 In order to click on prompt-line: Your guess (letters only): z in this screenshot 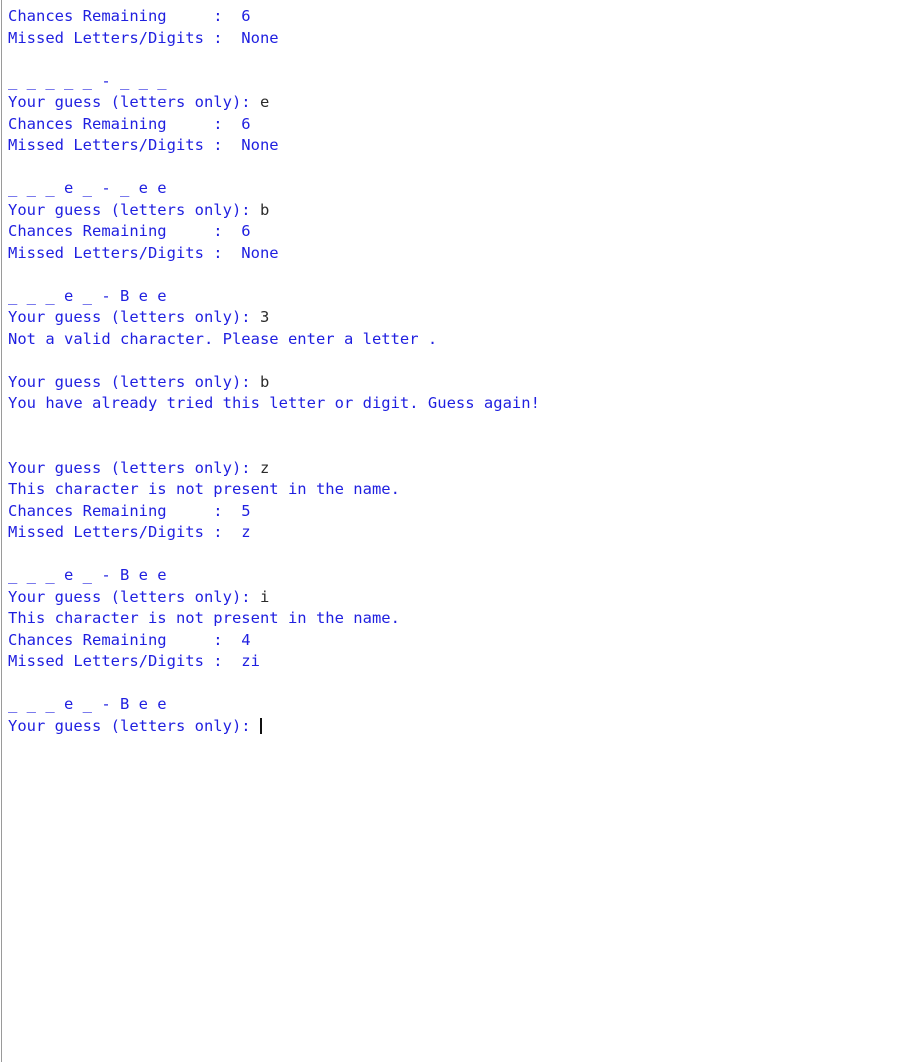, I will do `click(454, 469)`.